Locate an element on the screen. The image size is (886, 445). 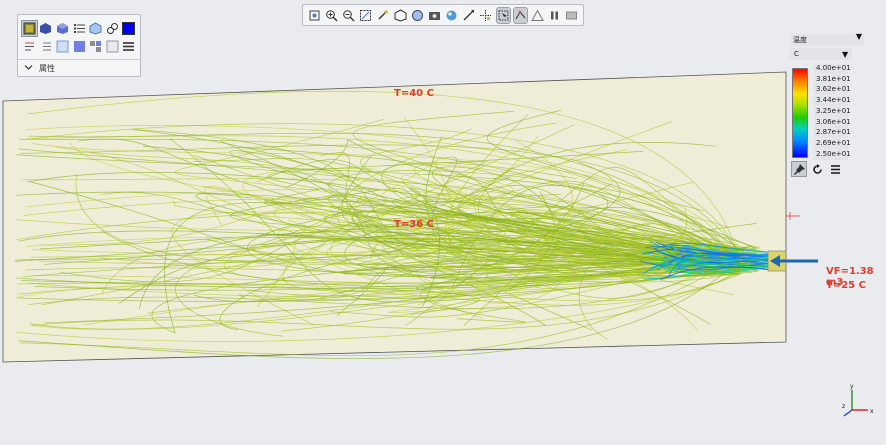
rotate-icon is located at coordinates (382, 15).